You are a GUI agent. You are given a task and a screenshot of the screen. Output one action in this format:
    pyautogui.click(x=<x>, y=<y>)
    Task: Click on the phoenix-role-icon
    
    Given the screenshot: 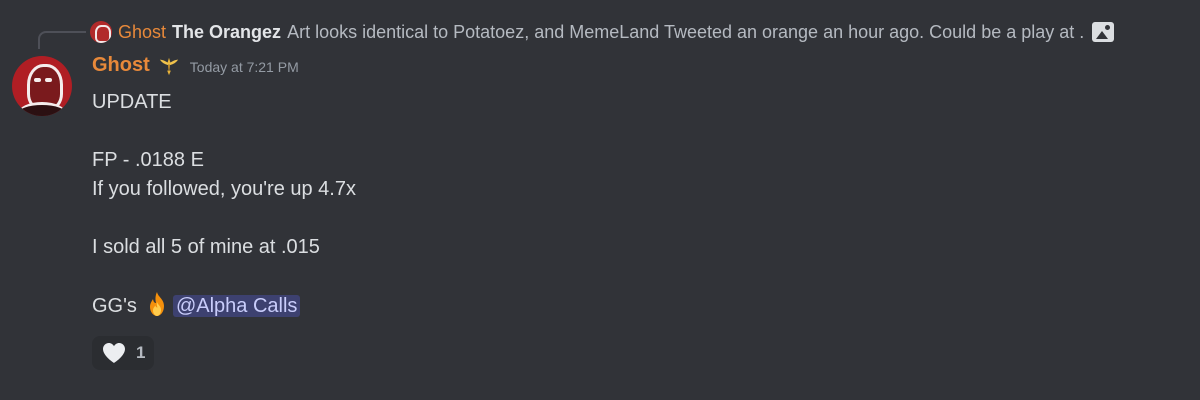 What is the action you would take?
    pyautogui.click(x=169, y=66)
    